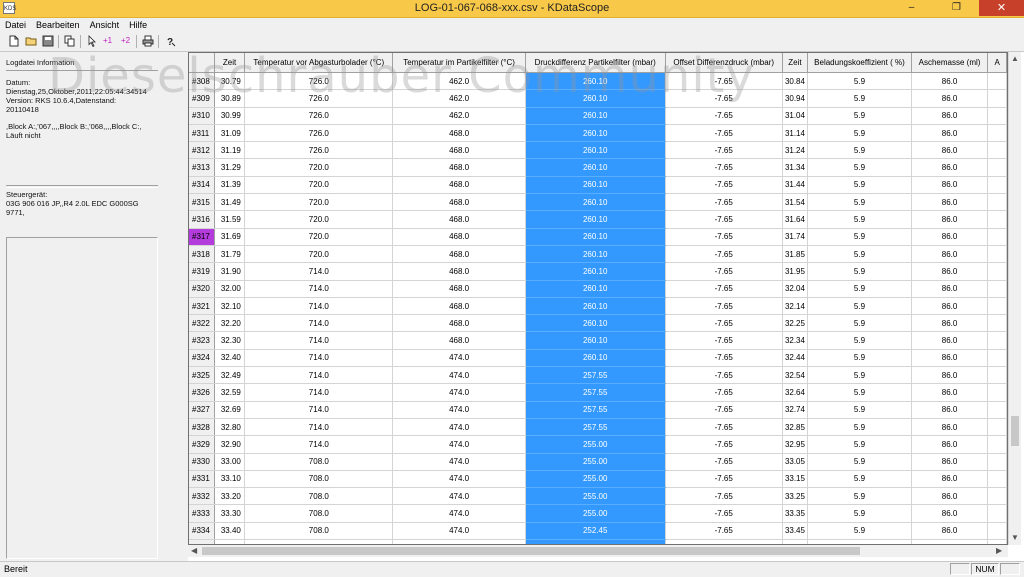 Image resolution: width=1024 pixels, height=577 pixels. Describe the element at coordinates (230, 531) in the screenshot. I see `table-cell: 33.40` at that location.